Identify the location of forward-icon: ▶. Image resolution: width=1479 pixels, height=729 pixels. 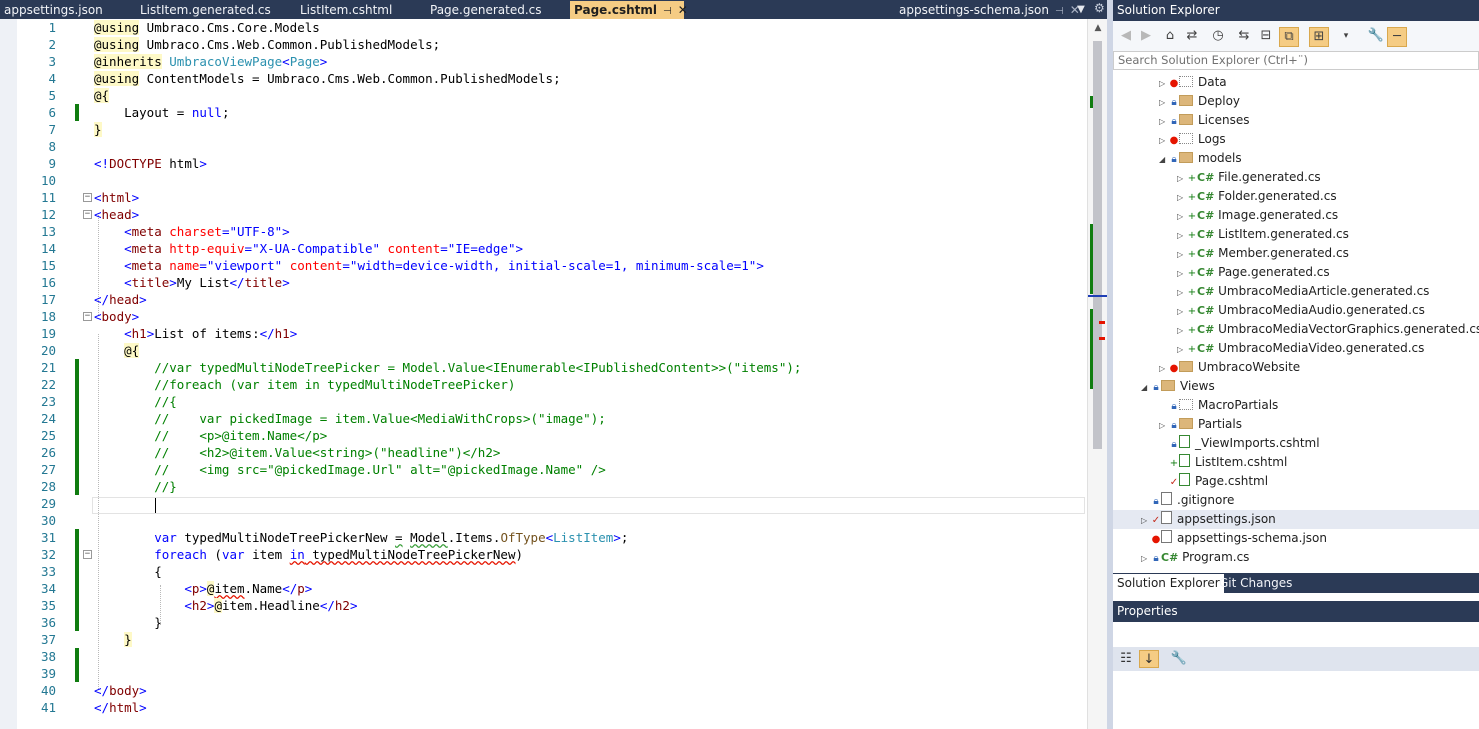
(1146, 36).